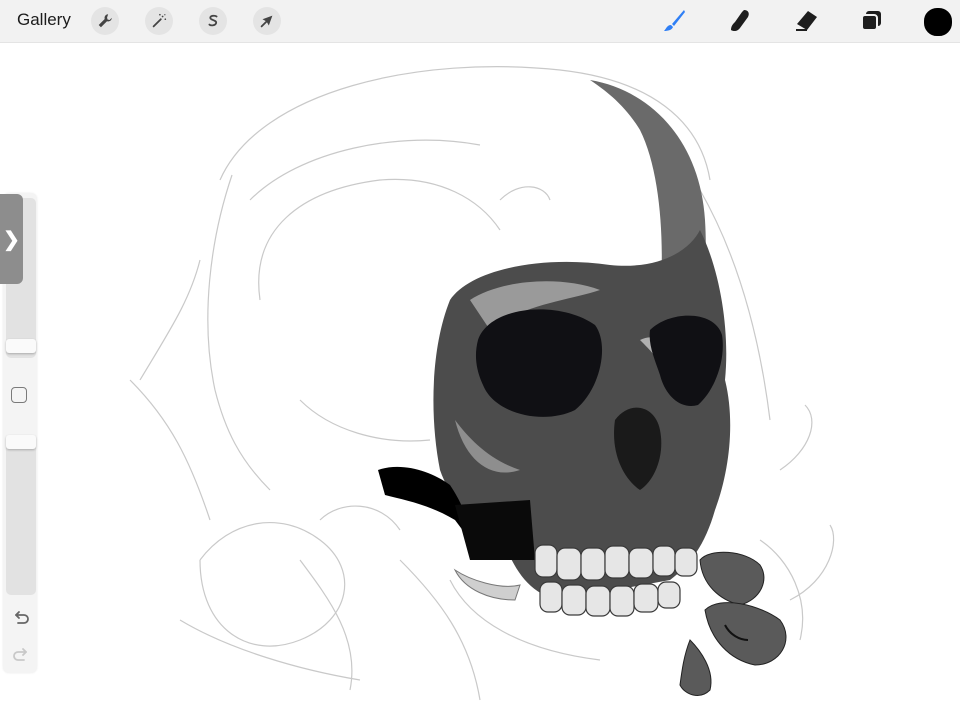 The image size is (960, 720). I want to click on color-picker-button, so click(938, 22).